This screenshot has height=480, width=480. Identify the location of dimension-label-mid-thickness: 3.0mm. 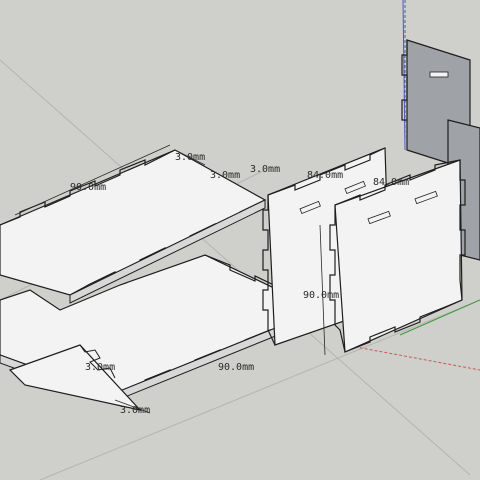
(265, 169).